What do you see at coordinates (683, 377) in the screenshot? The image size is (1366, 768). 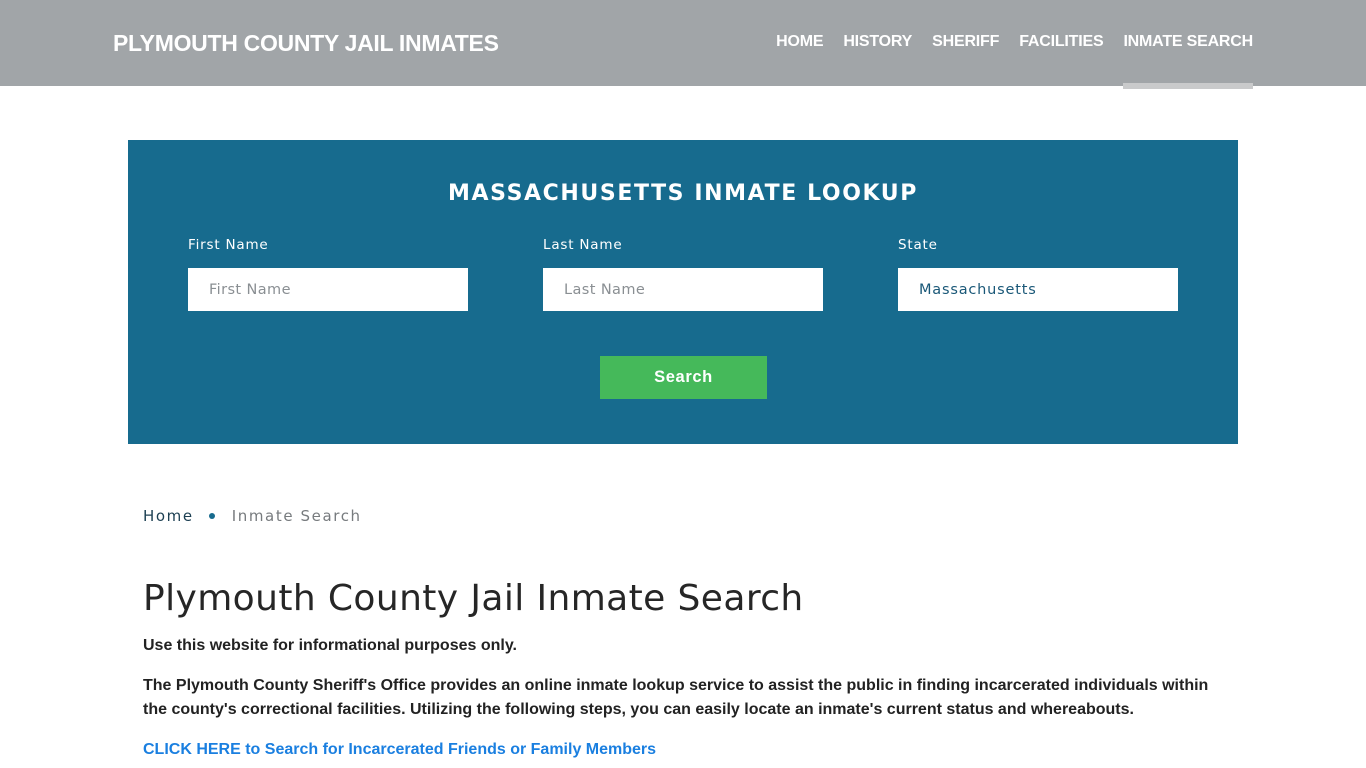 I see `search-button: Search` at bounding box center [683, 377].